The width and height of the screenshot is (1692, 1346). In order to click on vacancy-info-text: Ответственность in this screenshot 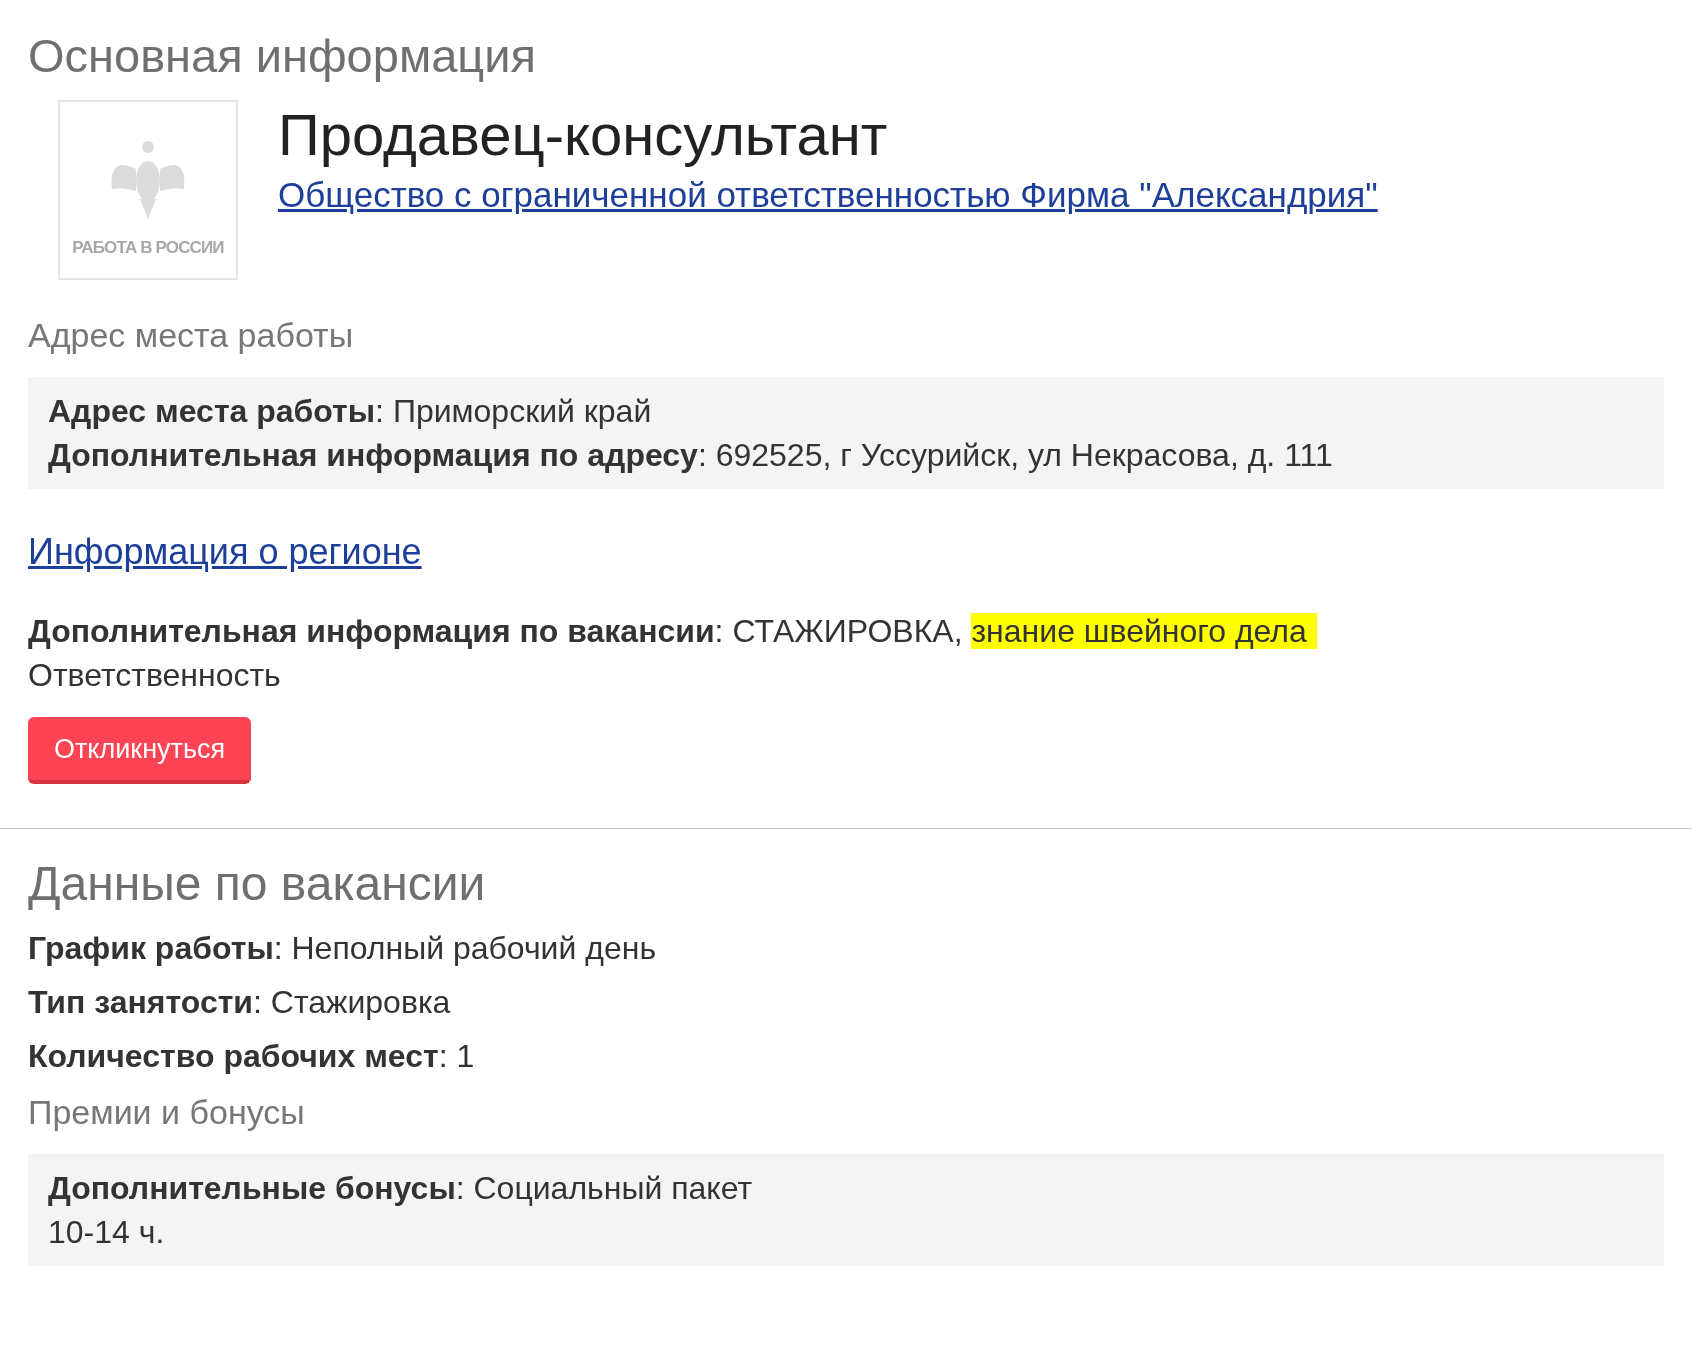, I will do `click(155, 676)`.